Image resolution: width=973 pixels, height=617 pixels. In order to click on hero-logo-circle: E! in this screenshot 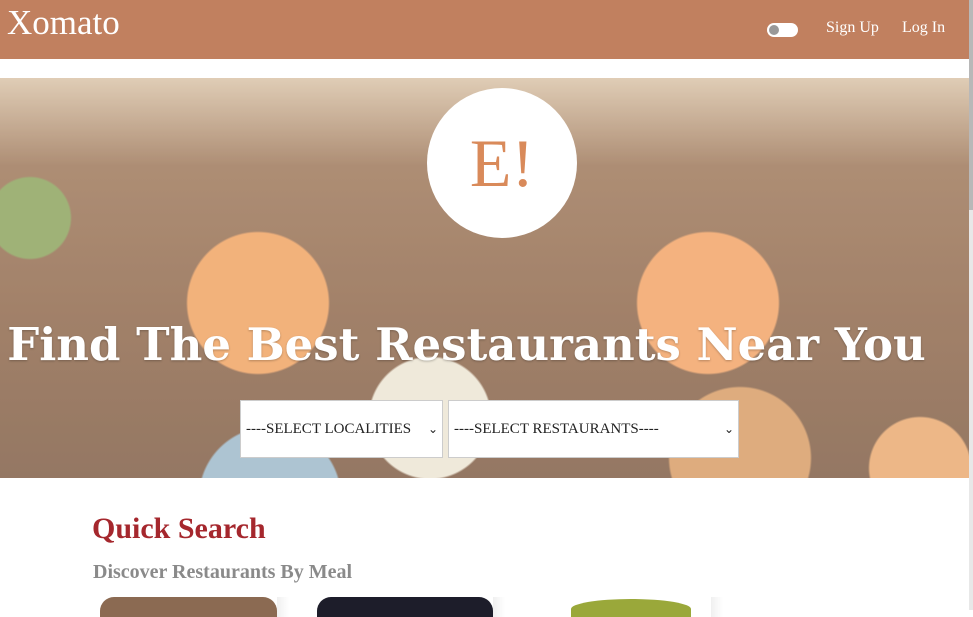, I will do `click(502, 163)`.